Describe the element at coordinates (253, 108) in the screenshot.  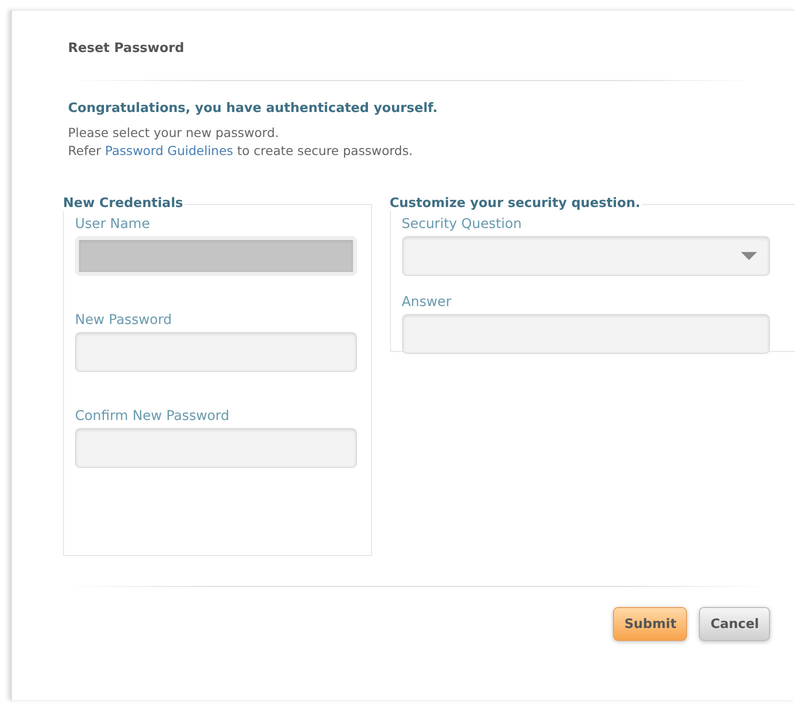
I see `success-heading: Congratulations, you have authenticated yourself.` at that location.